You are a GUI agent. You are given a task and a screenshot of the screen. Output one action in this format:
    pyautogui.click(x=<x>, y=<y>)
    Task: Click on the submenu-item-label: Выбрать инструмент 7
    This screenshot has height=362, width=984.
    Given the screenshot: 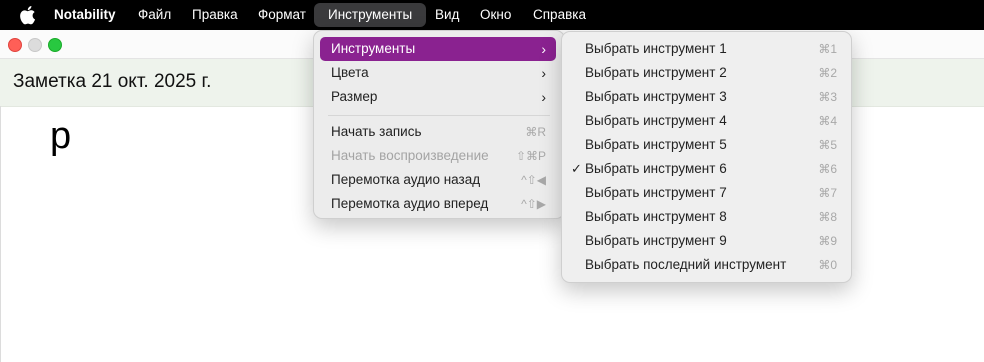 What is the action you would take?
    pyautogui.click(x=656, y=192)
    